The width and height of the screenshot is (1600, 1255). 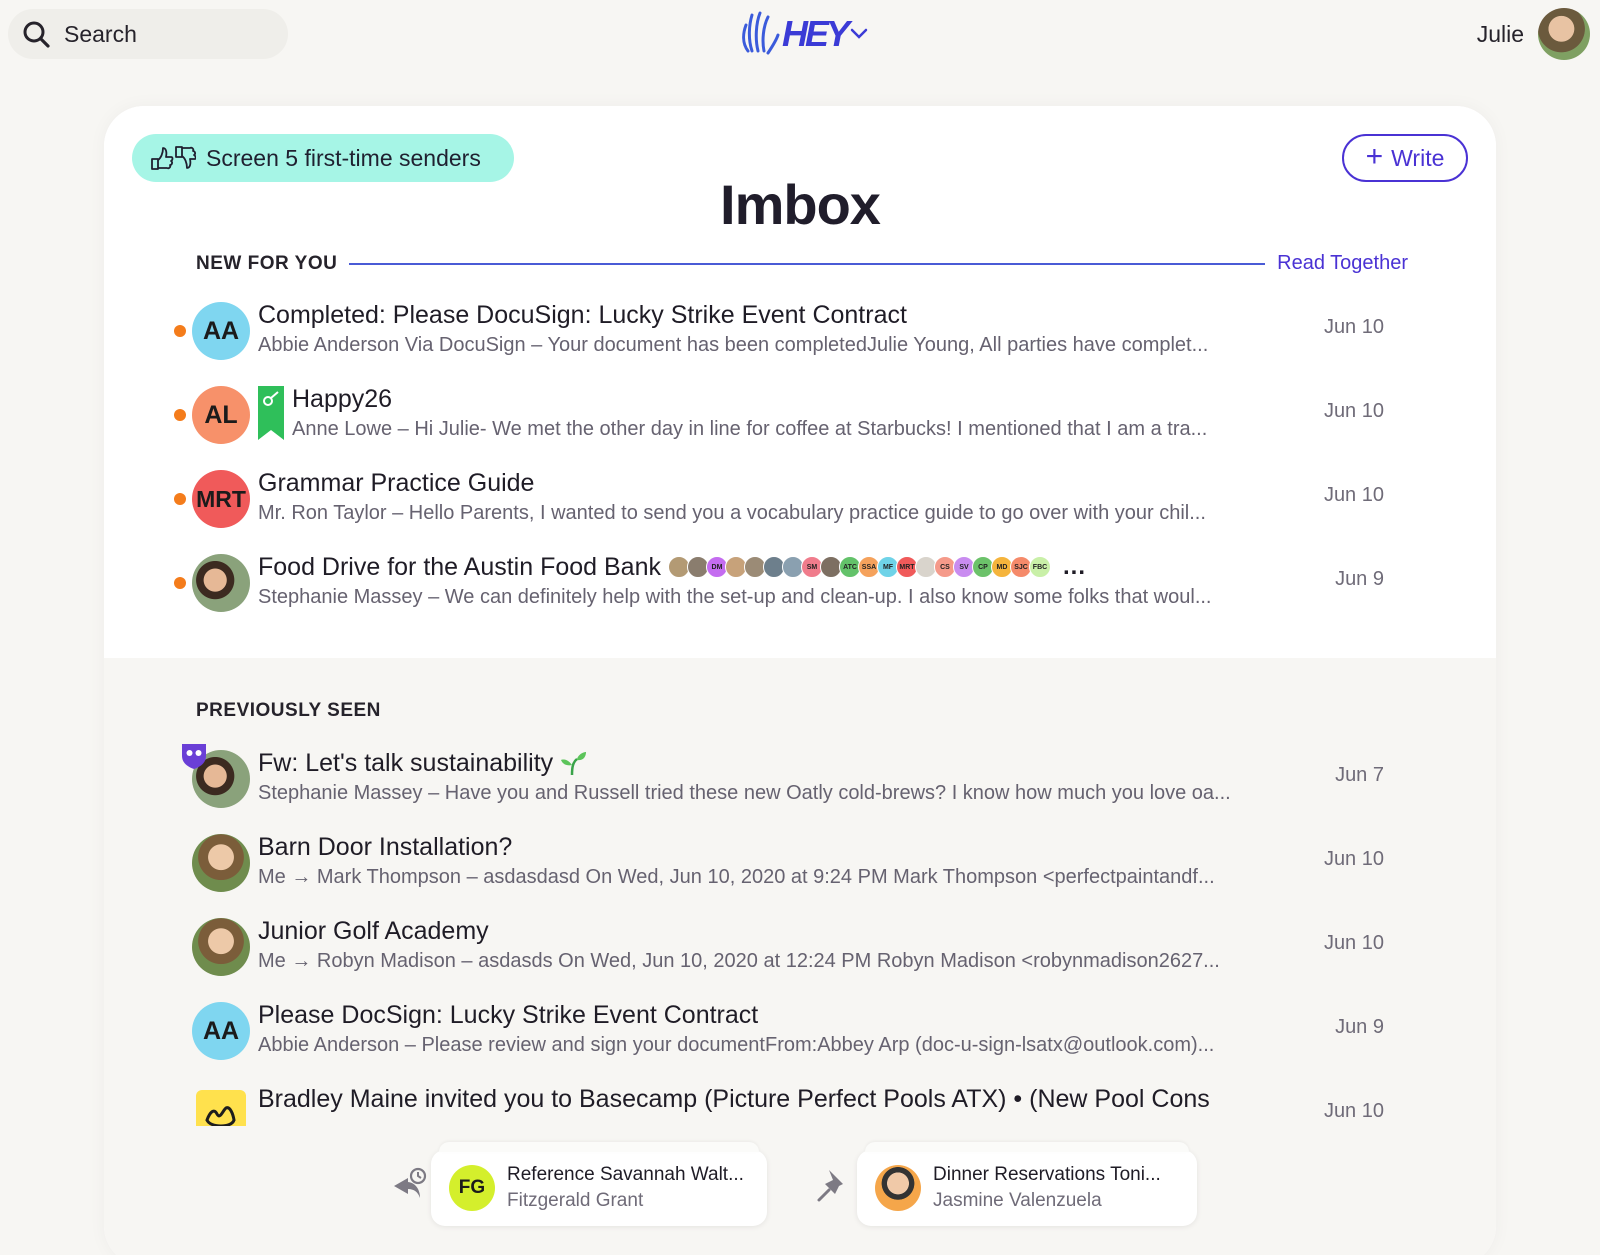 I want to click on avatar: MRT, so click(x=221, y=499).